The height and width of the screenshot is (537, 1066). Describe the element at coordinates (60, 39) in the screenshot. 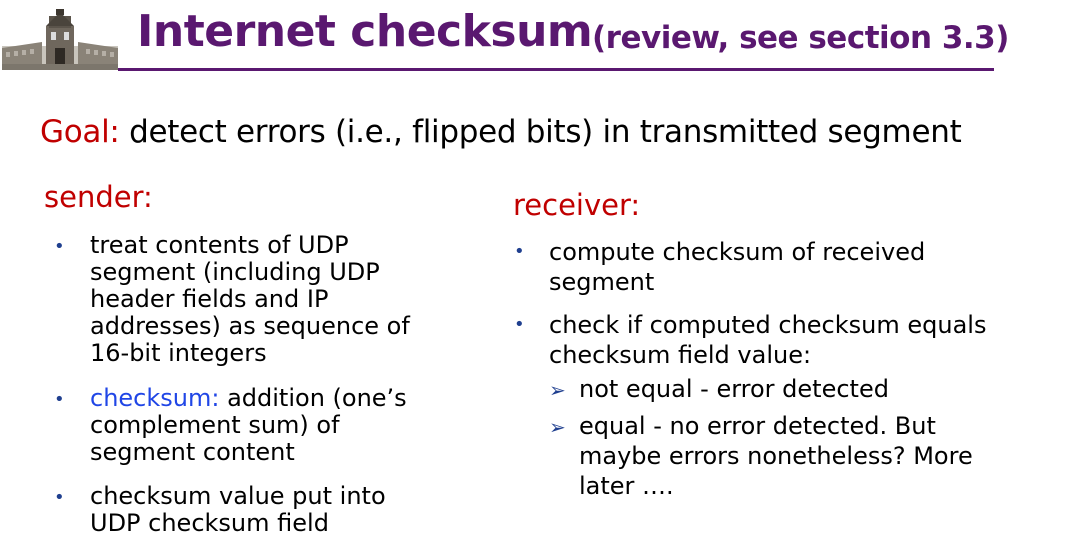

I see `university-building-logo` at that location.